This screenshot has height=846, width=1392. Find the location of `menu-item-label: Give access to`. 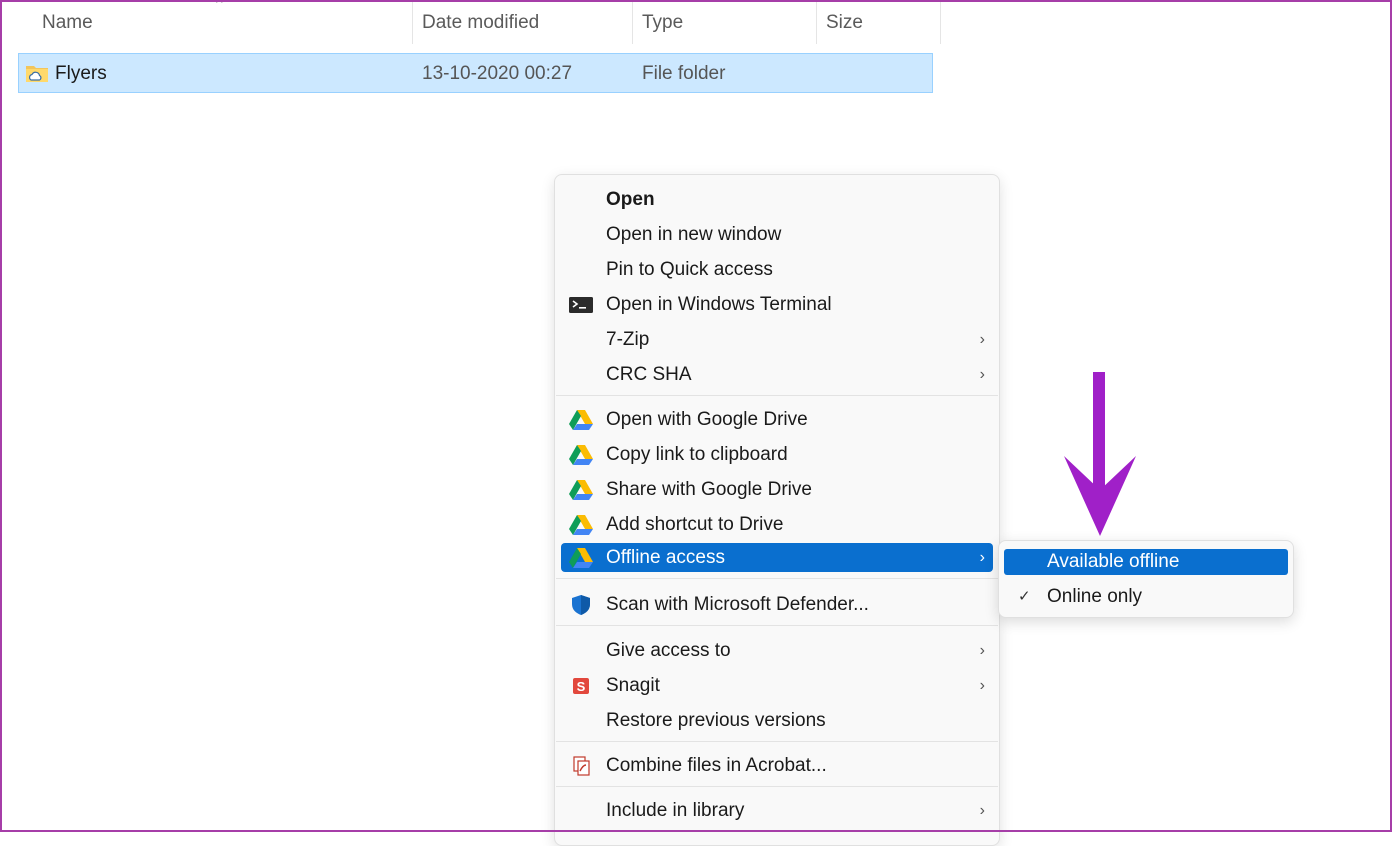

menu-item-label: Give access to is located at coordinates (668, 650).